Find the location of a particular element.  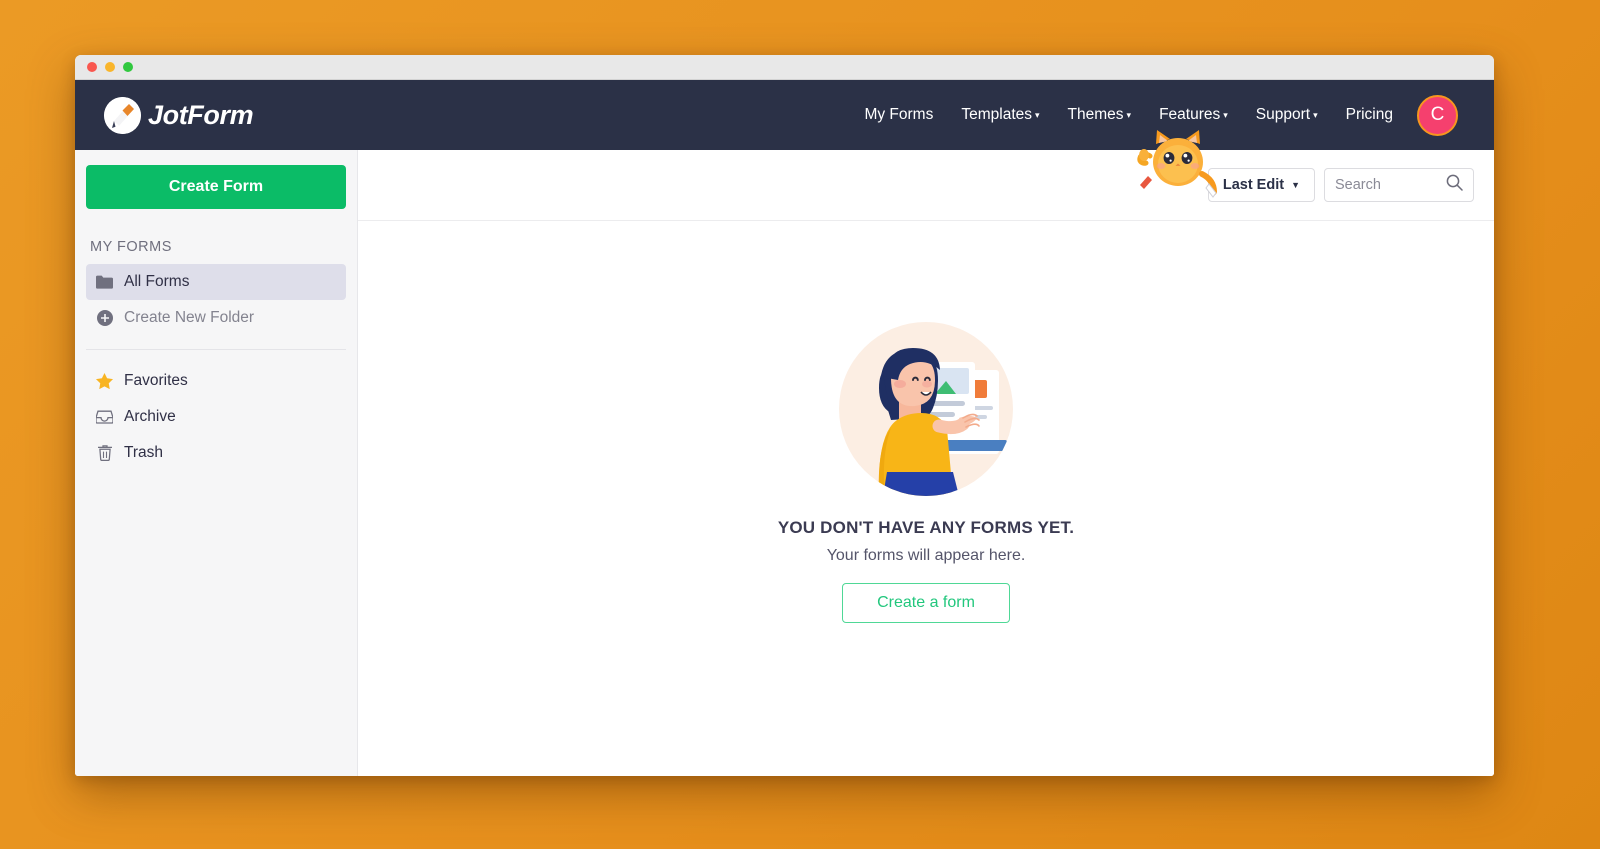

search-box is located at coordinates (1399, 185).